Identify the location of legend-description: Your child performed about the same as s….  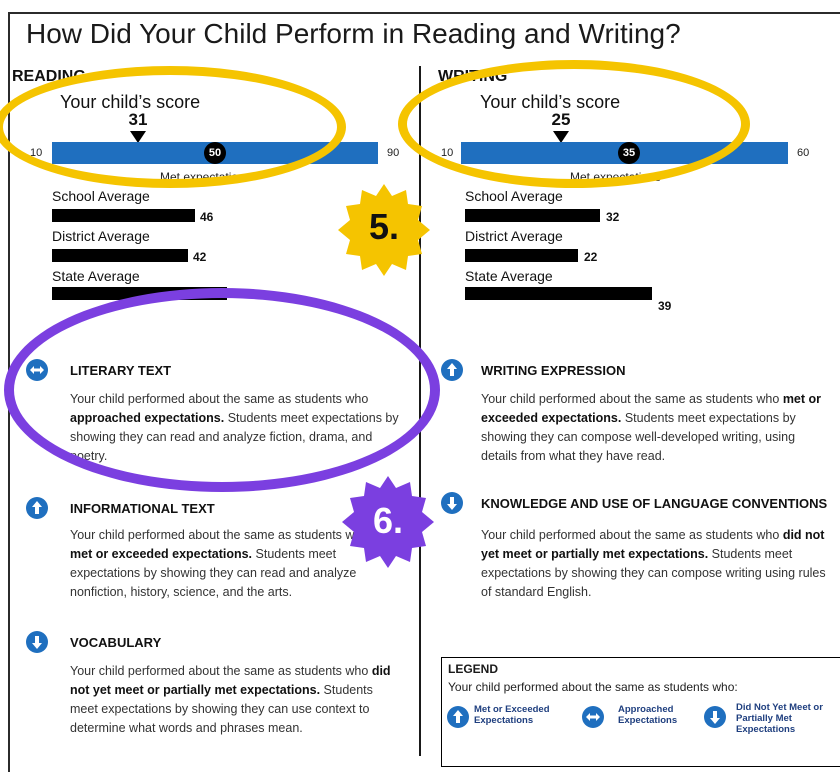
(593, 687).